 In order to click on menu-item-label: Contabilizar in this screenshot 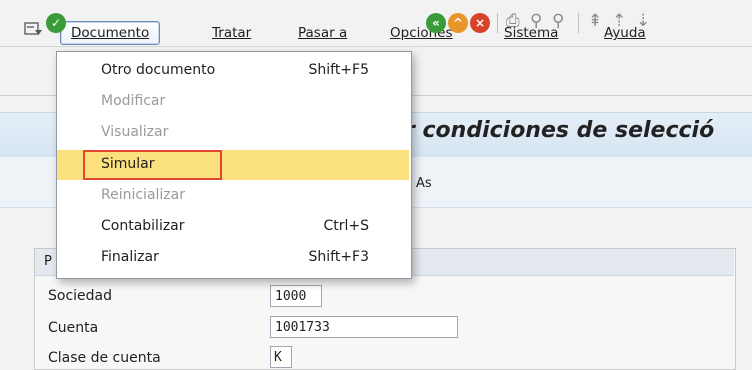, I will do `click(143, 226)`.